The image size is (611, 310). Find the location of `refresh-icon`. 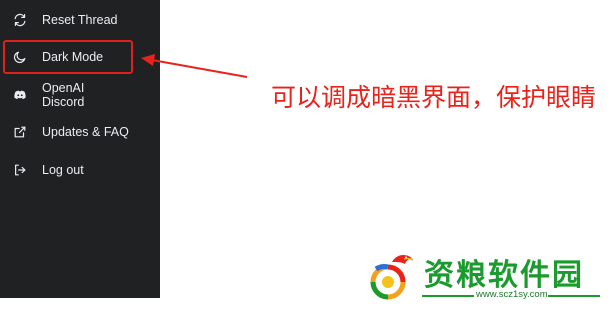

refresh-icon is located at coordinates (20, 20).